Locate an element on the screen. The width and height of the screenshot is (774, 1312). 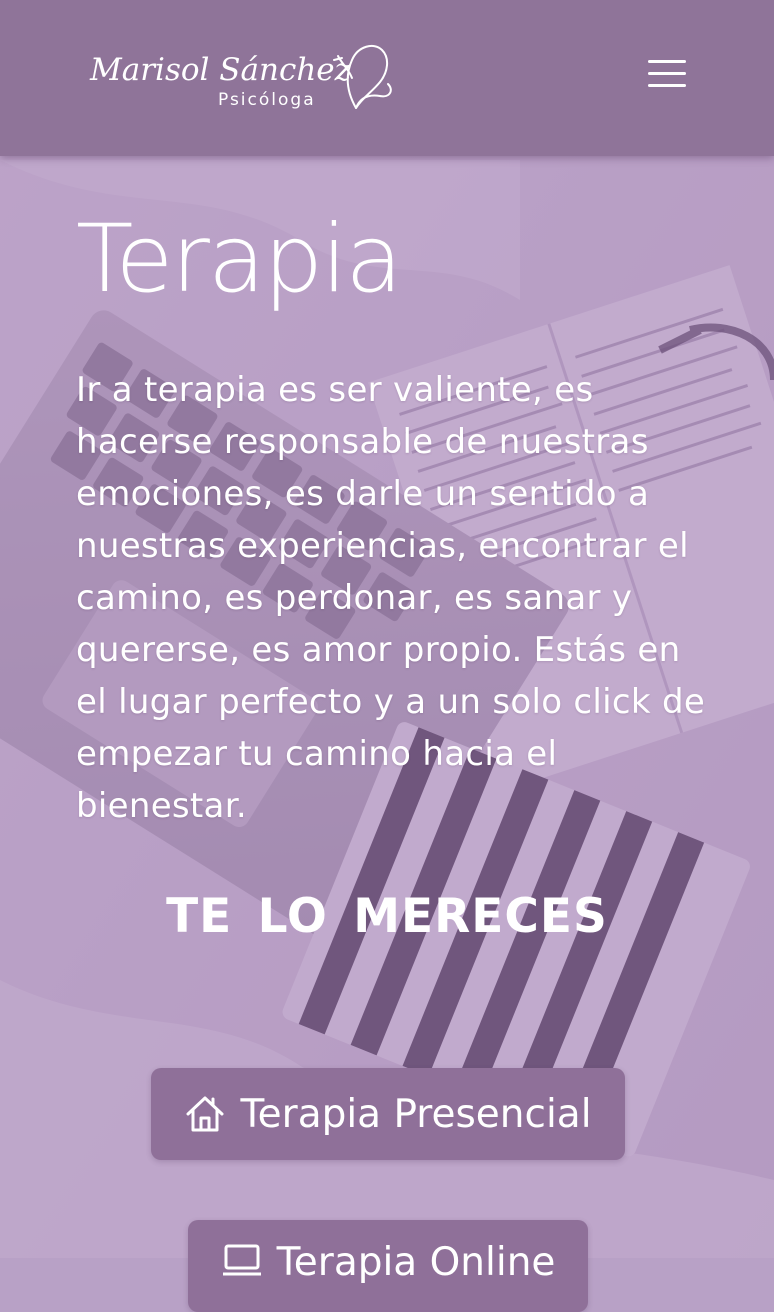
site-header: Marisol Sánchez Psicóloga is located at coordinates (387, 78).